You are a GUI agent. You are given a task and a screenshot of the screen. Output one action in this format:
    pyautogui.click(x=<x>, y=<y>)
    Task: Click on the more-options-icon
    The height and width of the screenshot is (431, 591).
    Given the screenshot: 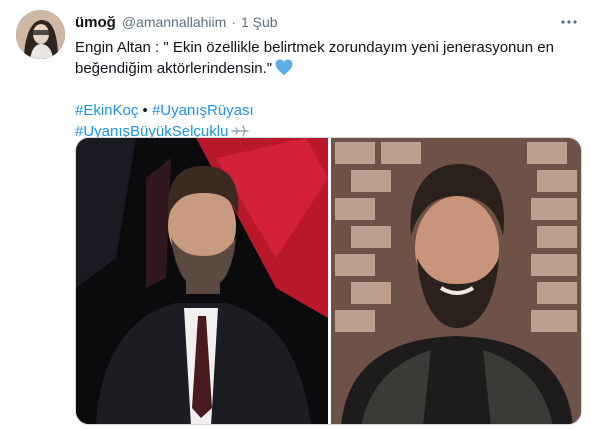 What is the action you would take?
    pyautogui.click(x=569, y=22)
    